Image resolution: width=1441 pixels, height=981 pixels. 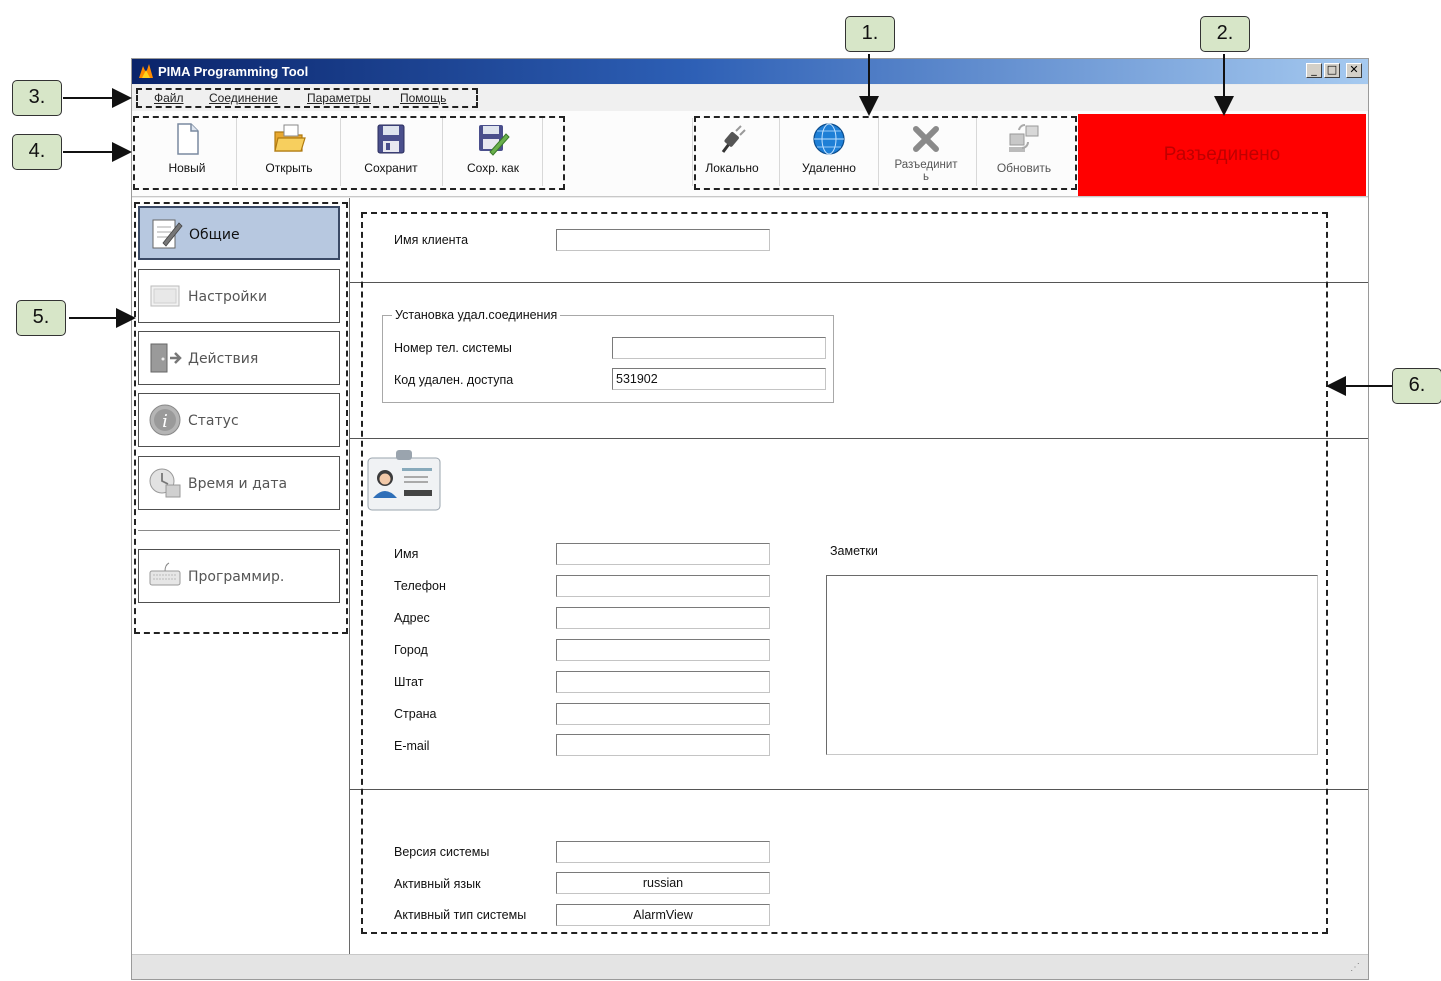 I want to click on callout-4: 4., so click(x=37, y=152).